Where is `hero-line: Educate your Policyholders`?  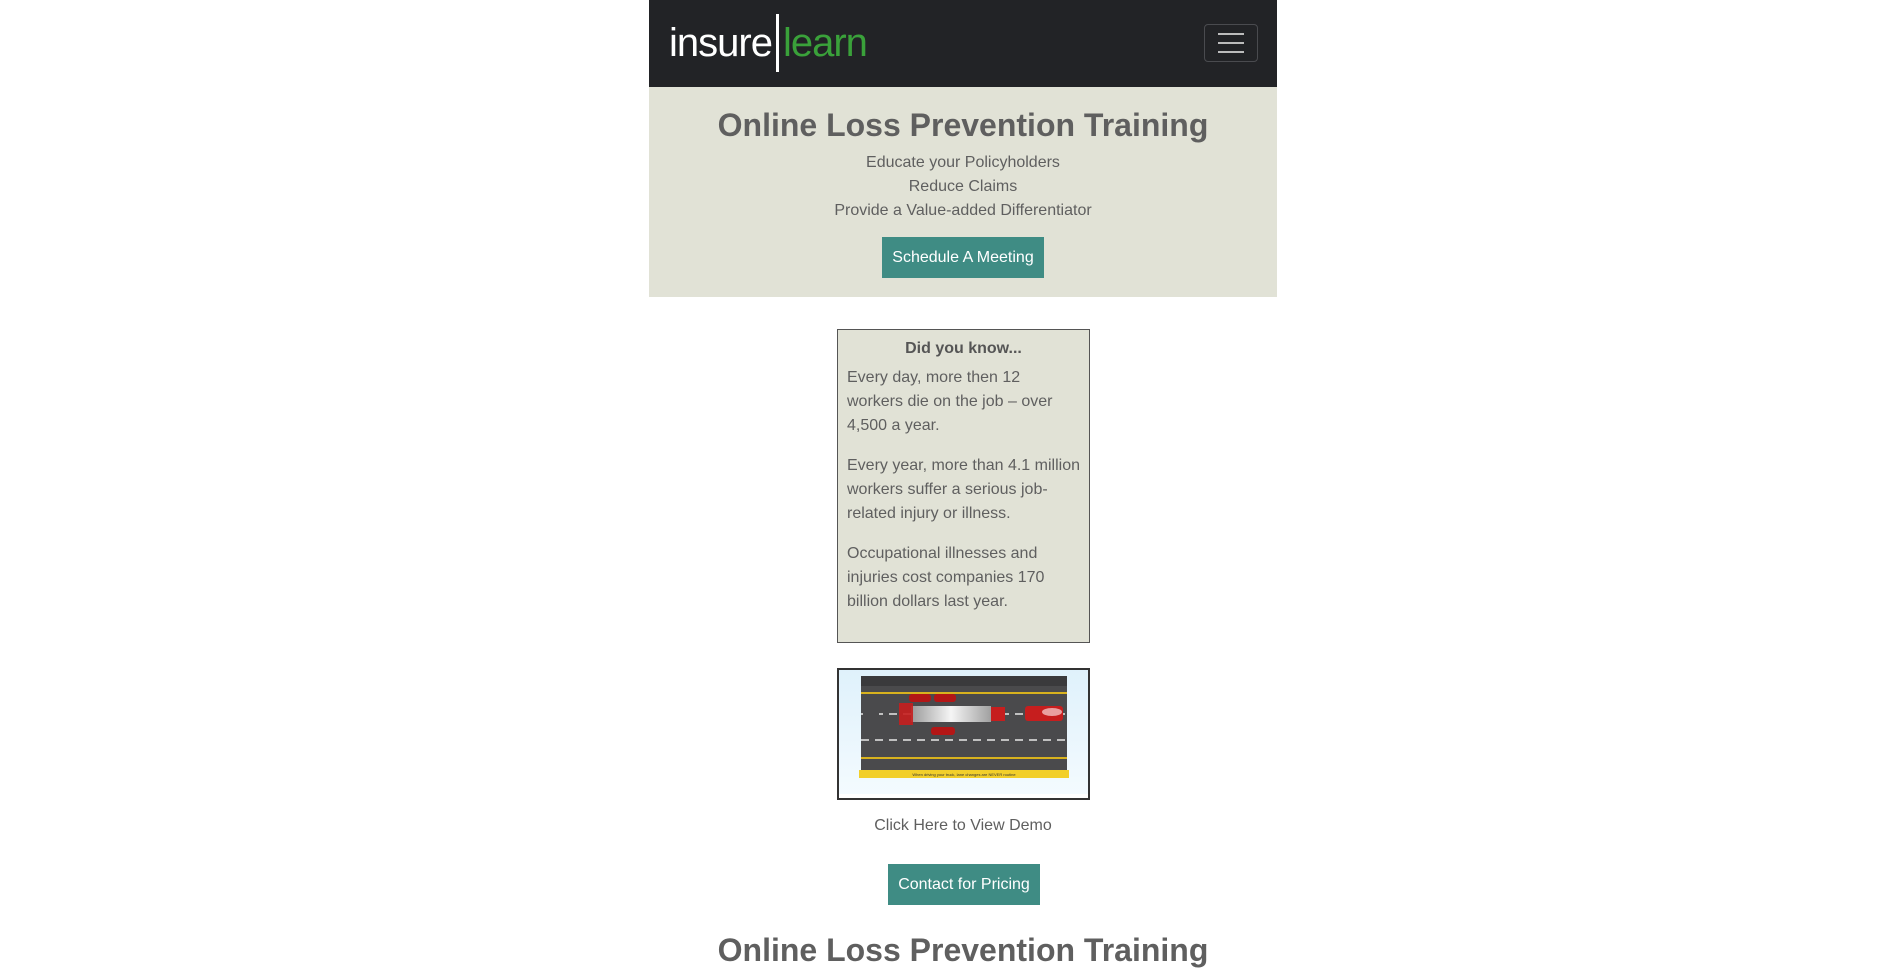
hero-line: Educate your Policyholders is located at coordinates (963, 162).